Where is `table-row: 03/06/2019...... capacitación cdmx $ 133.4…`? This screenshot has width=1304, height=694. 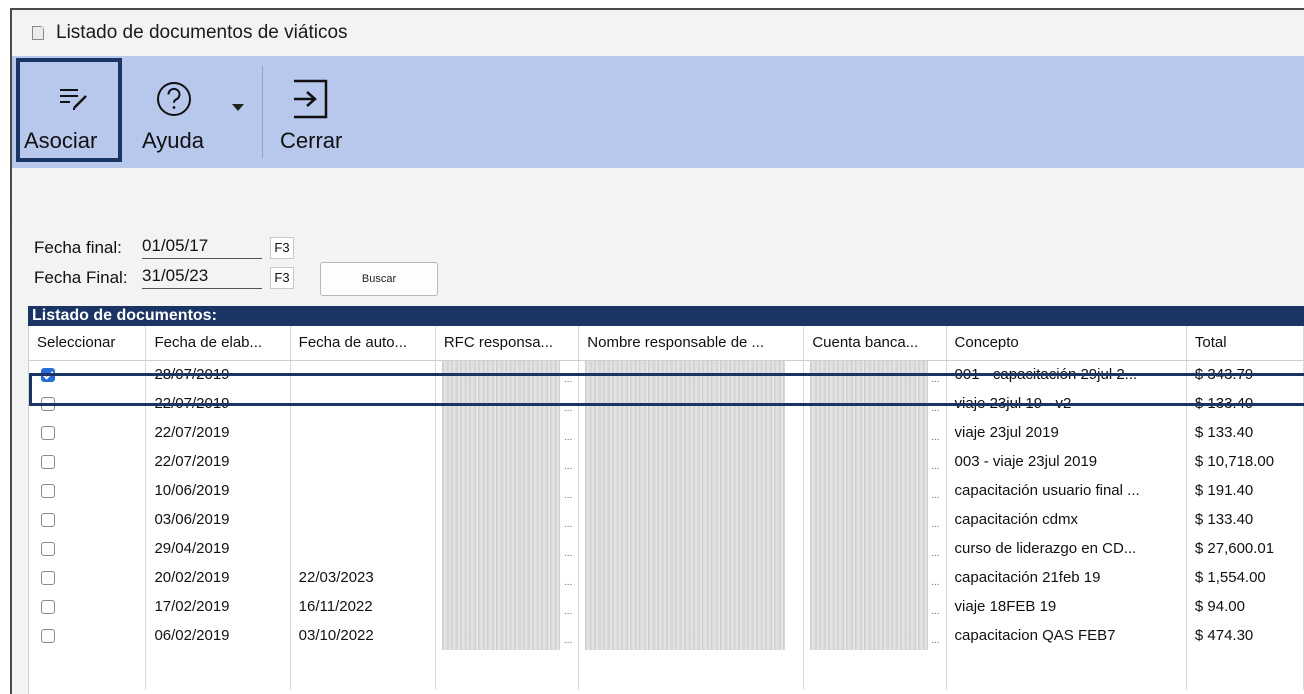
table-row: 03/06/2019...... capacitación cdmx $ 133.4… is located at coordinates (666, 519).